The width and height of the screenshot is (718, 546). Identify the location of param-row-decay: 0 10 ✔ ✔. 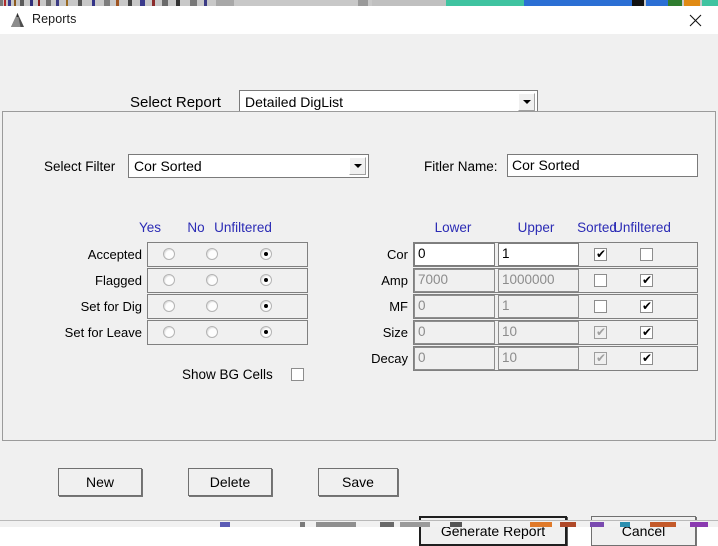
(555, 358).